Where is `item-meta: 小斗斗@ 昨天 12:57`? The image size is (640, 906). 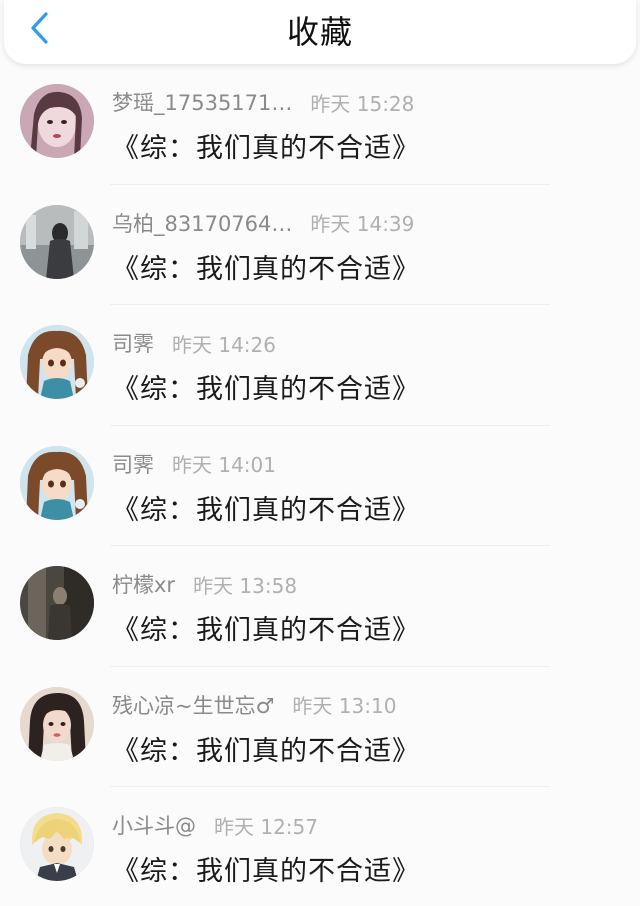
item-meta: 小斗斗@ 昨天 12:57 is located at coordinates (215, 825).